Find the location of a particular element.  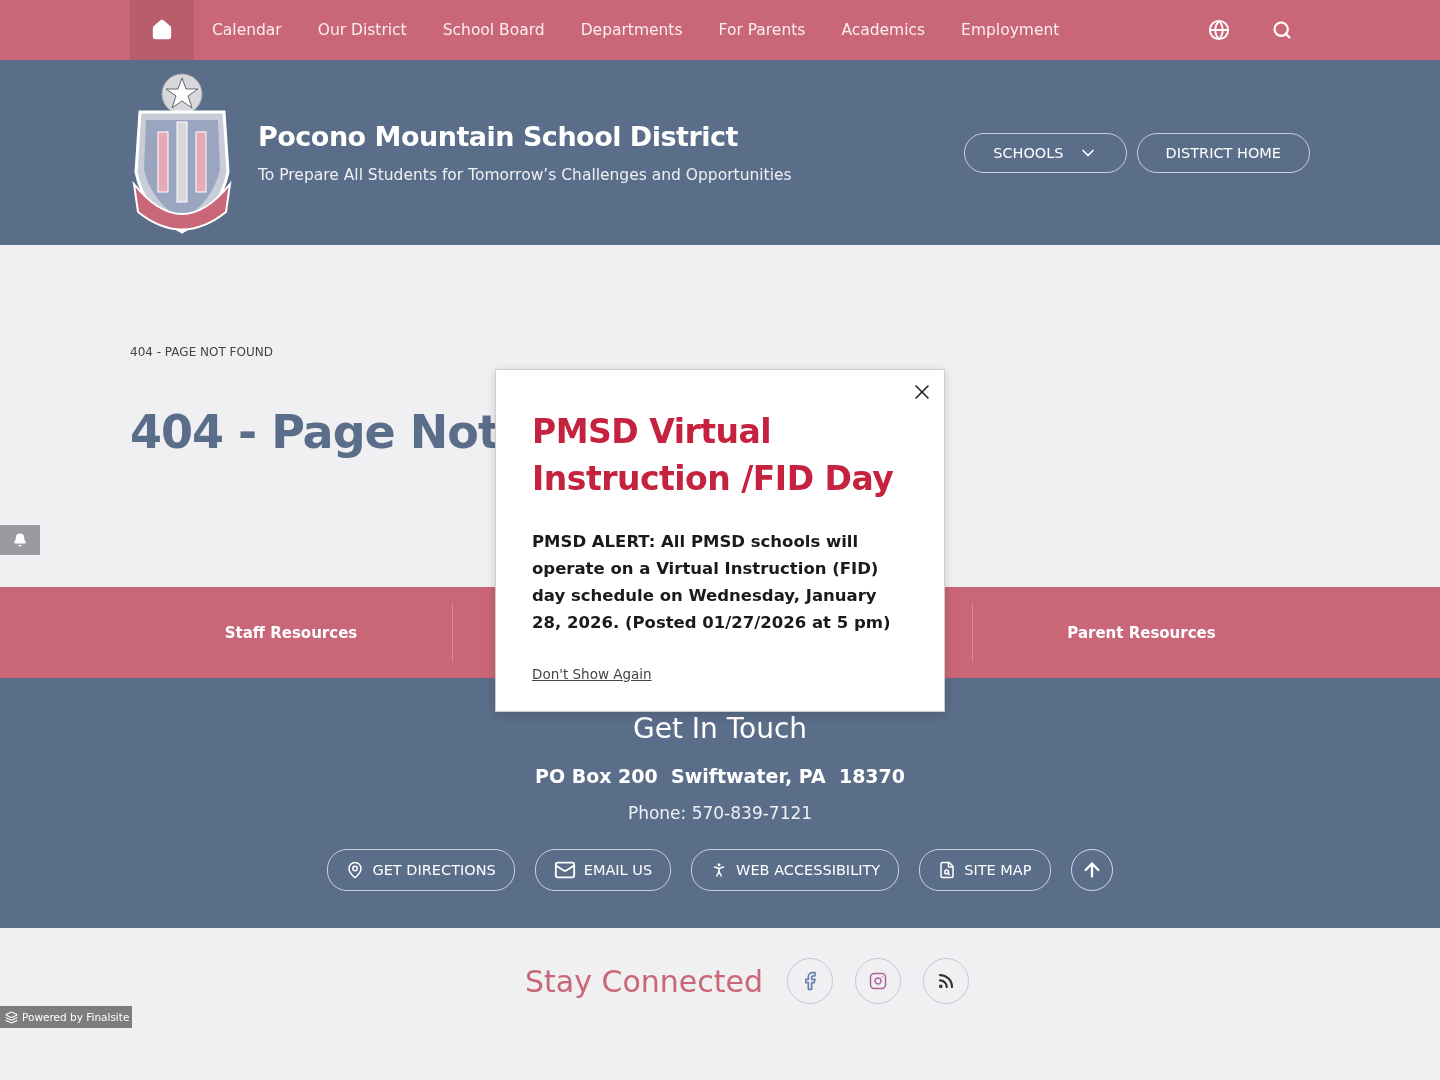

translate-button is located at coordinates (1219, 30).